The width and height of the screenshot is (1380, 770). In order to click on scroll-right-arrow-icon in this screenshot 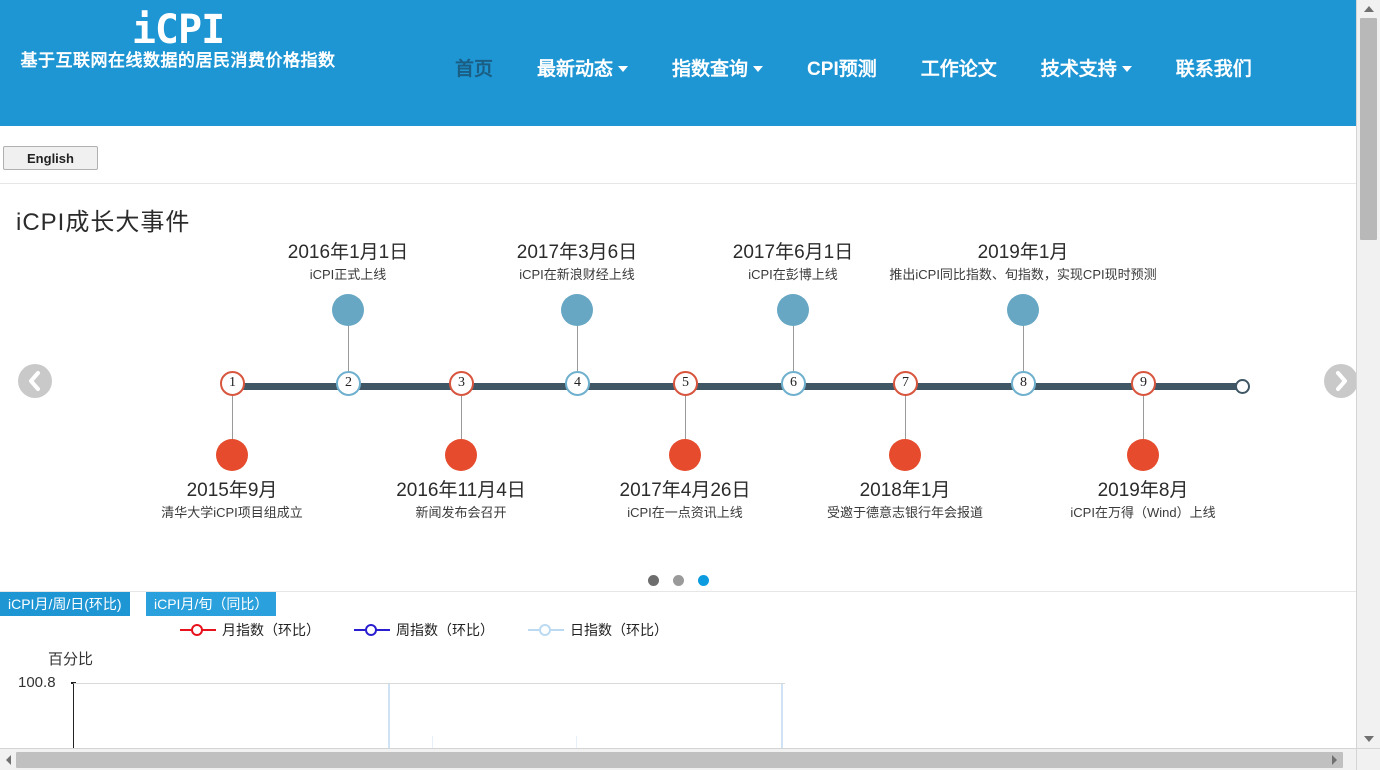, I will do `click(1334, 760)`.